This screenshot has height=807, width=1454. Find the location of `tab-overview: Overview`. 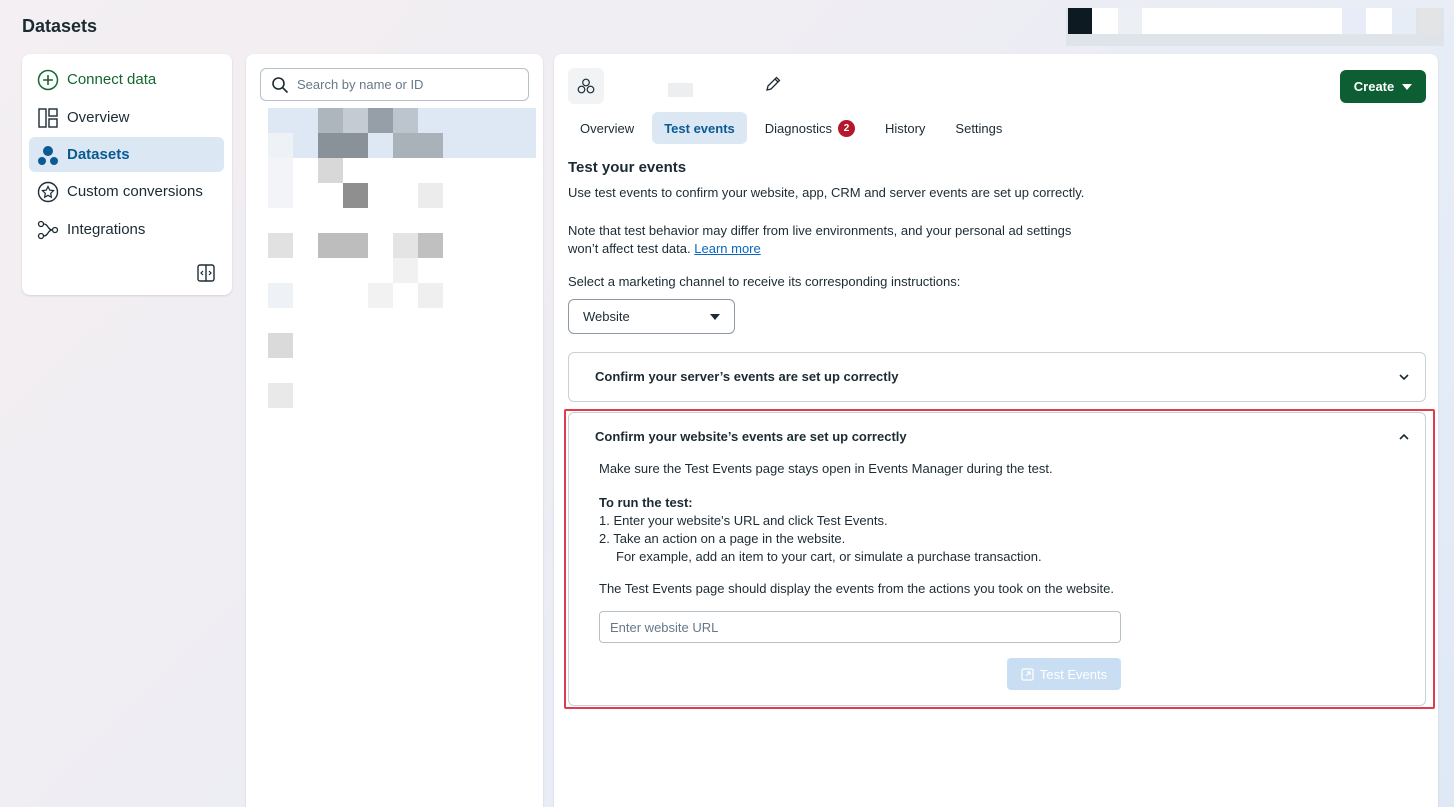

tab-overview: Overview is located at coordinates (607, 128).